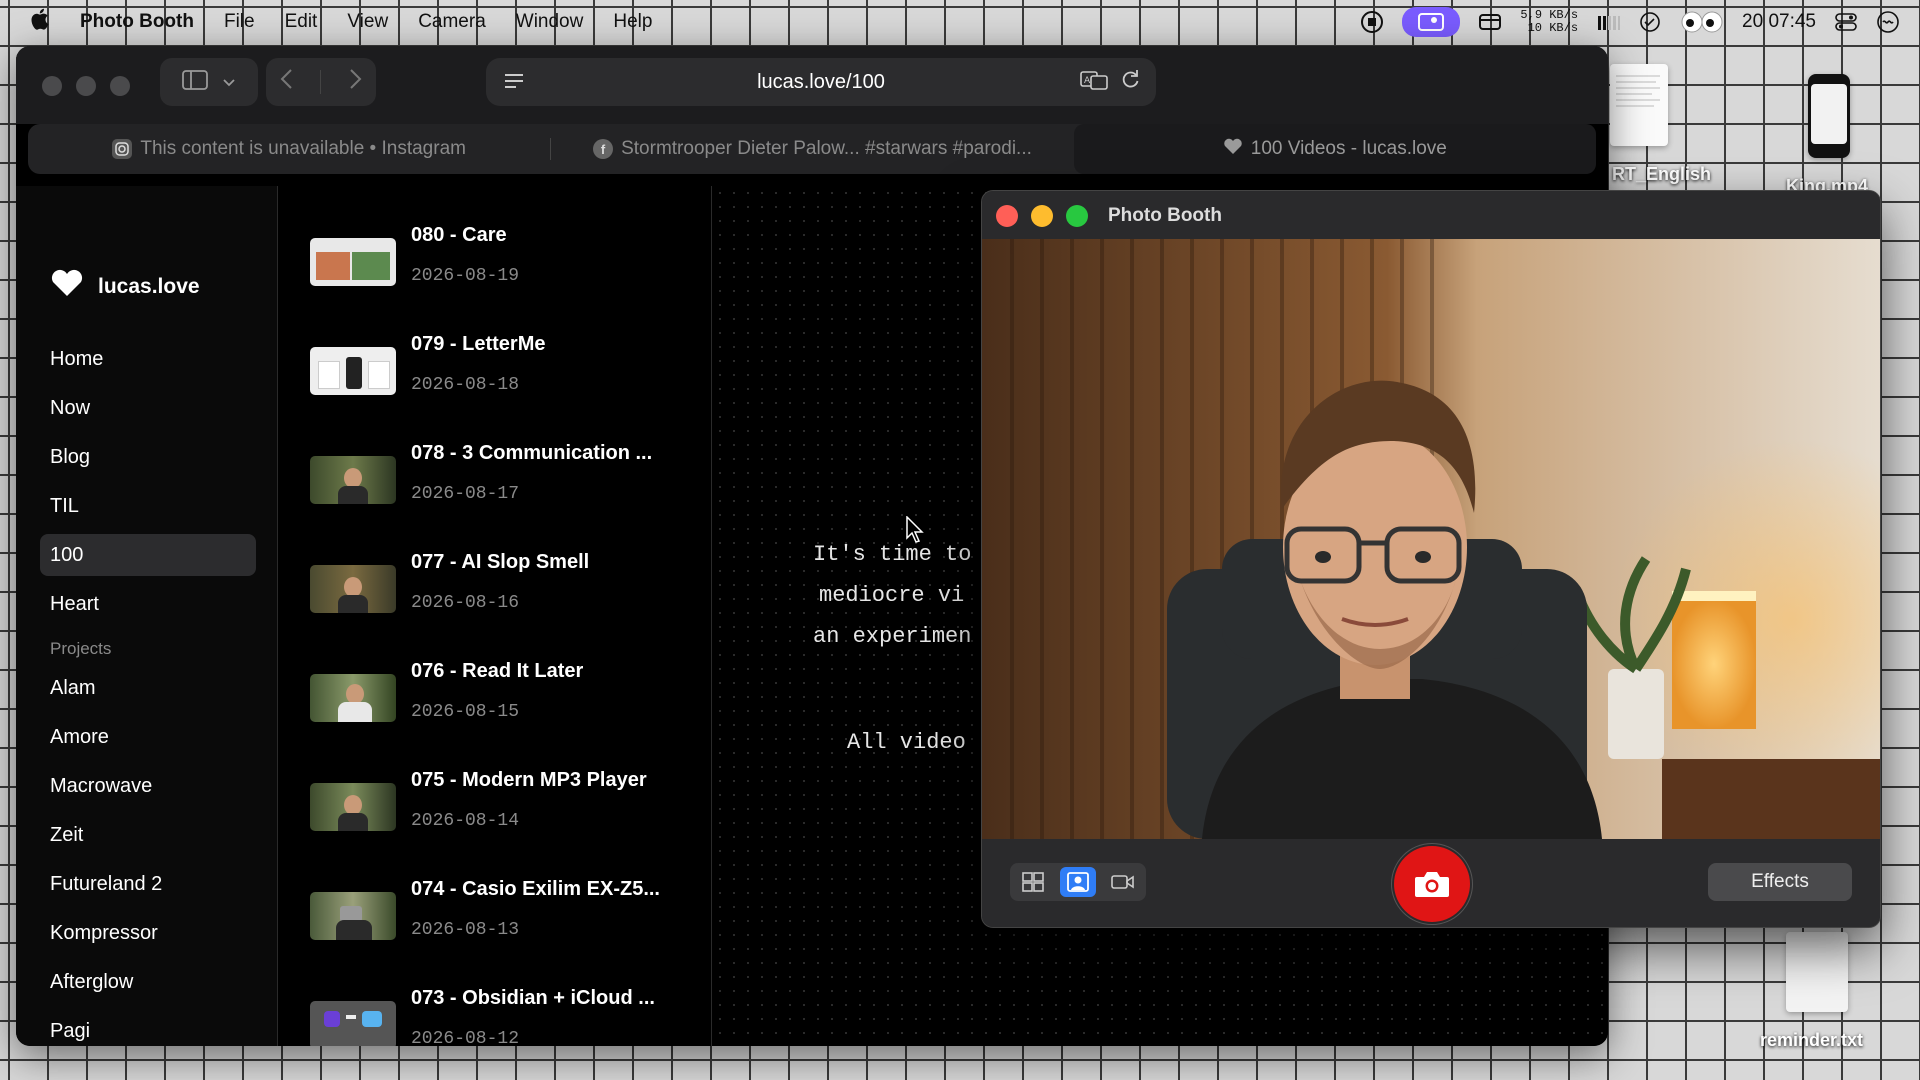  I want to click on check-circle-icon, so click(1650, 22).